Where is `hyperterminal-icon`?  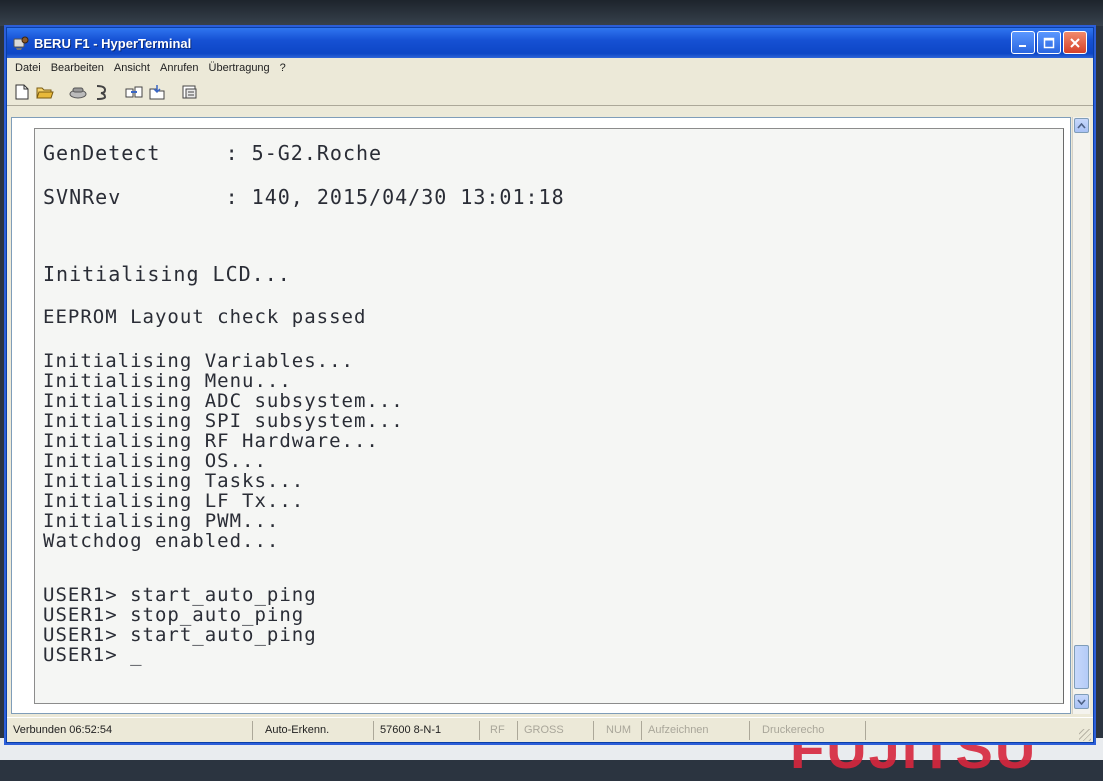
hyperterminal-icon is located at coordinates (21, 43).